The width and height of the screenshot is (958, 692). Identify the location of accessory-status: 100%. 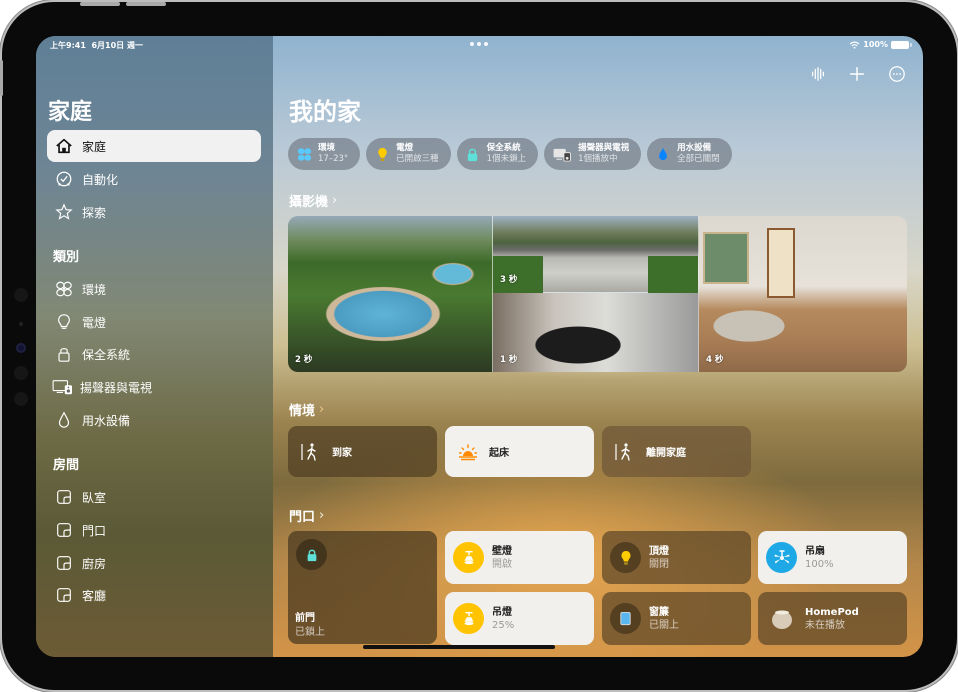
(819, 564).